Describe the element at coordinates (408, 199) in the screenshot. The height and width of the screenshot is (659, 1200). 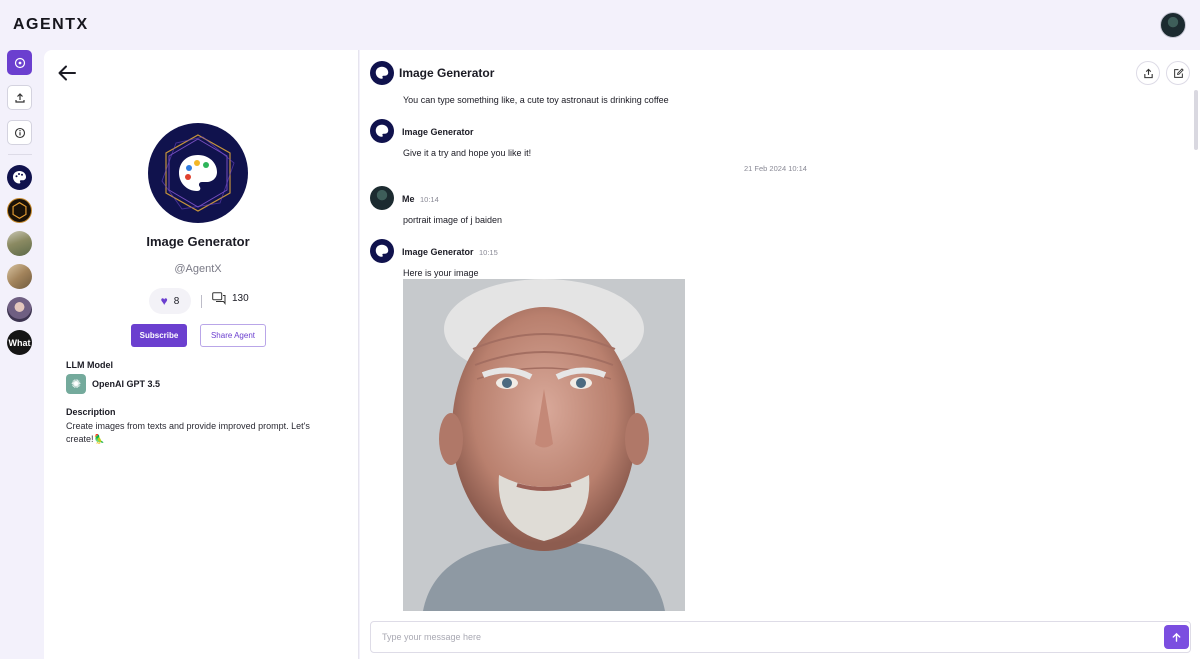
I see `message-sender: Me` at that location.